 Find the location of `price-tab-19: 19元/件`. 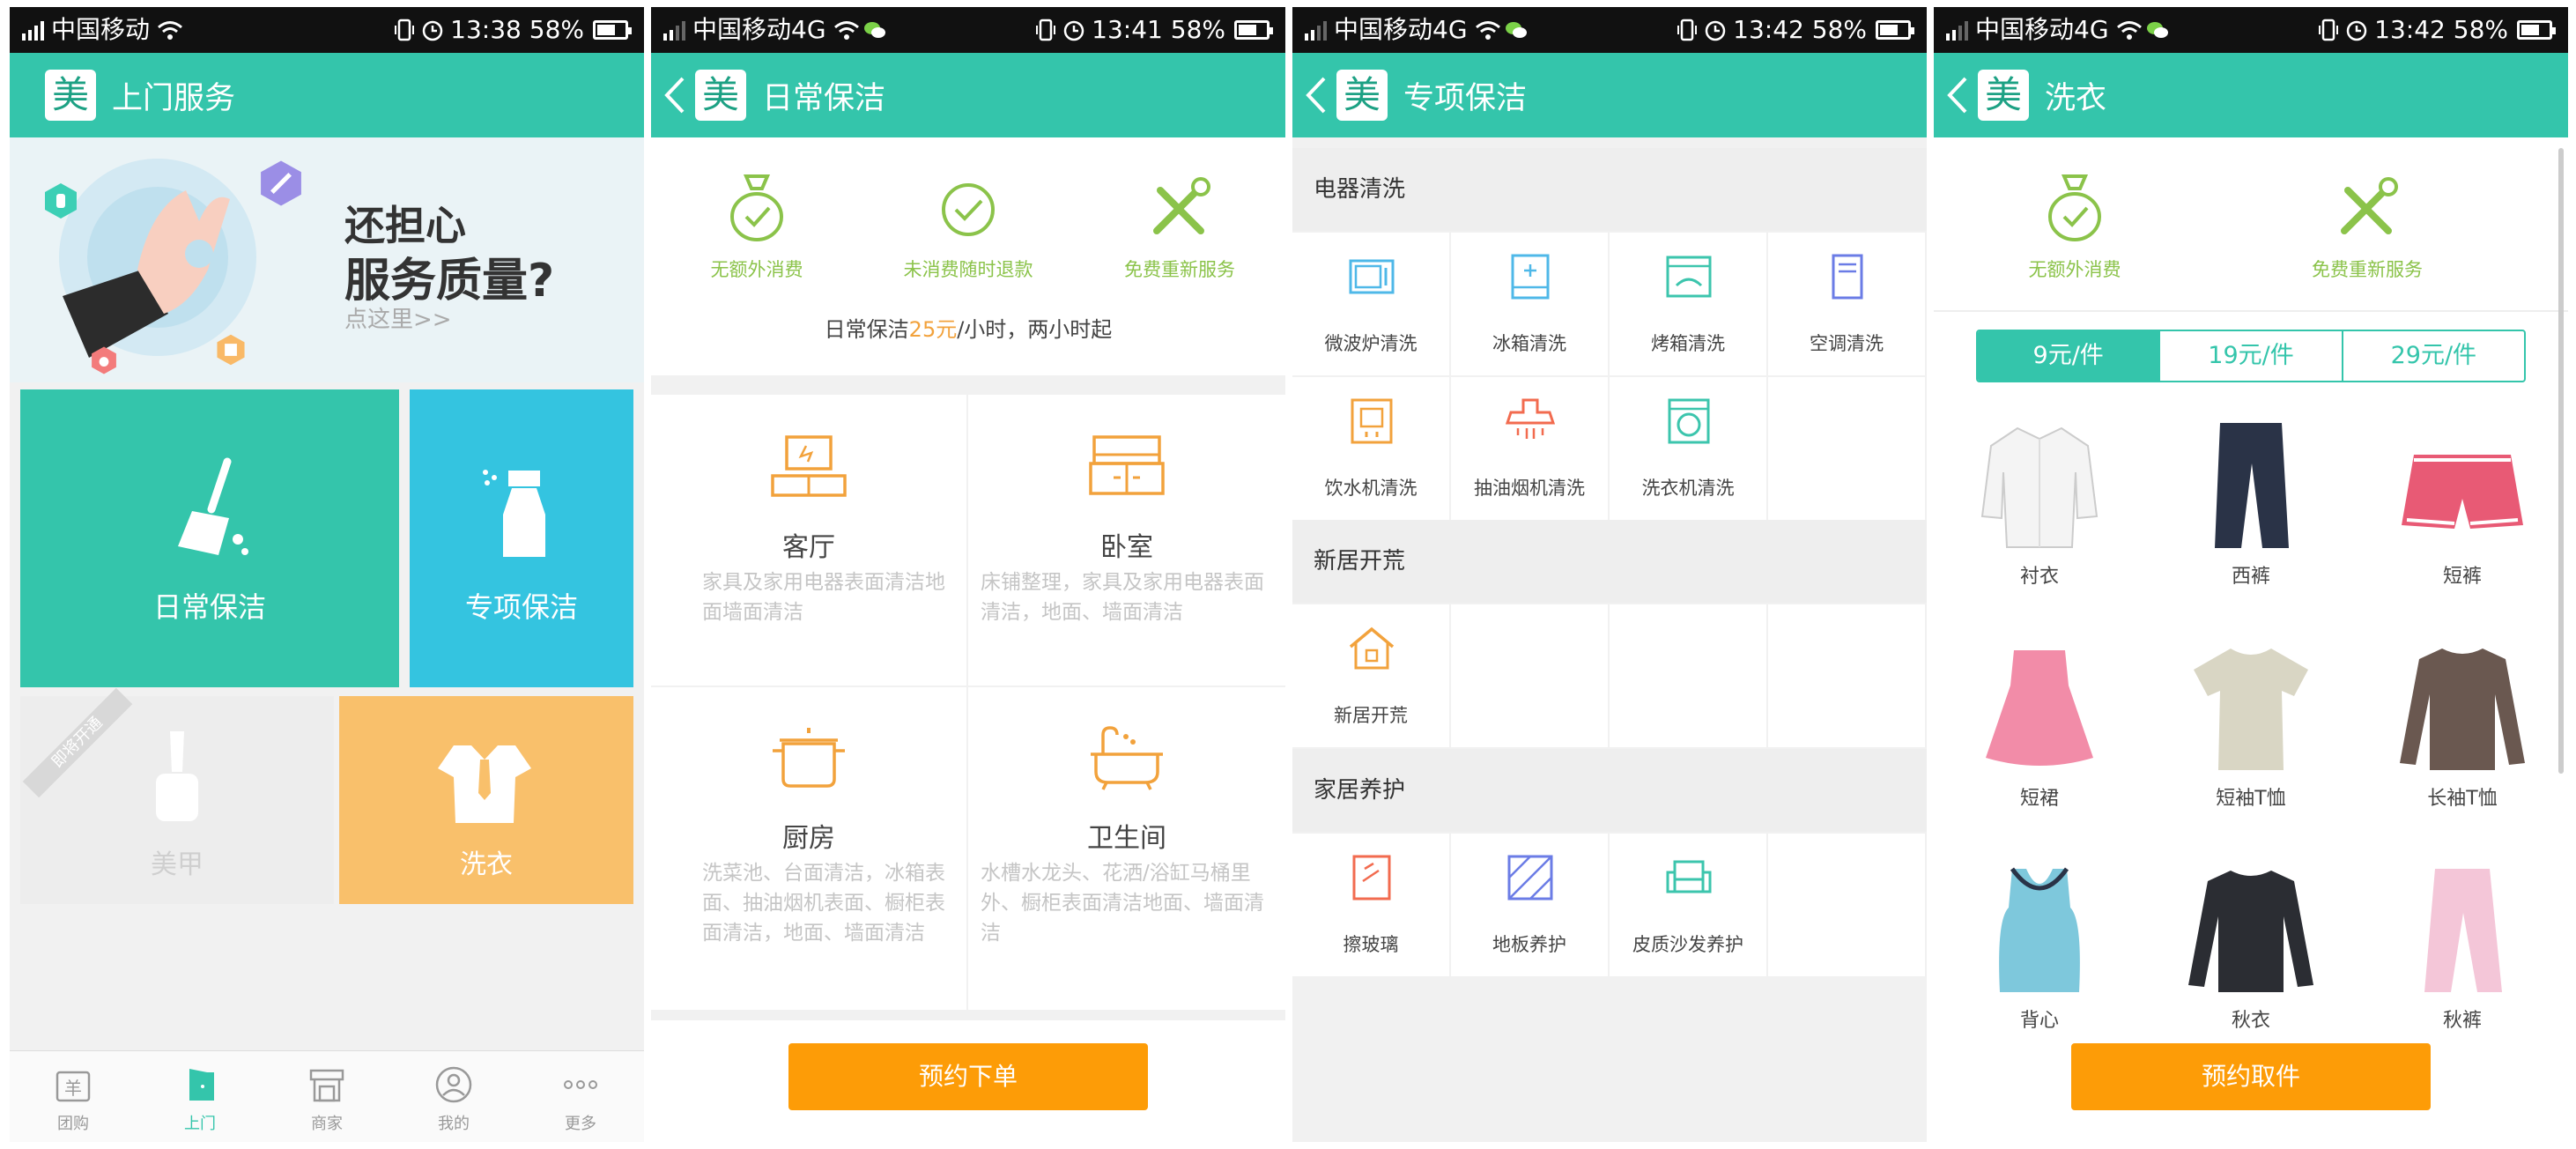

price-tab-19: 19元/件 is located at coordinates (2250, 356).